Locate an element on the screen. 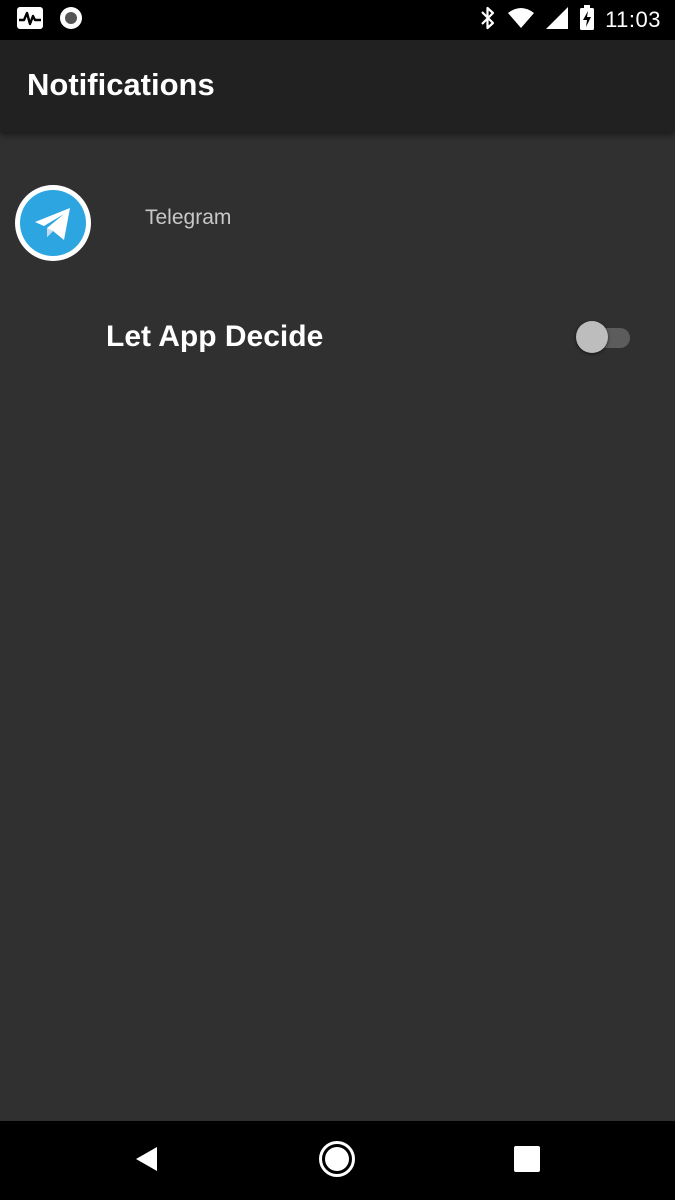 The width and height of the screenshot is (675, 1200). let-app-decide-toggle is located at coordinates (604, 337).